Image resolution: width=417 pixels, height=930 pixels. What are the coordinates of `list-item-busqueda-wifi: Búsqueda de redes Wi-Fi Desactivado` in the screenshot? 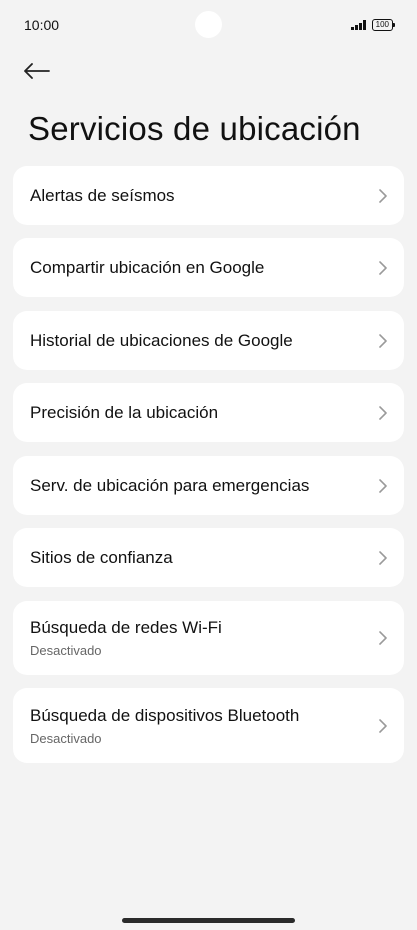 It's located at (208, 638).